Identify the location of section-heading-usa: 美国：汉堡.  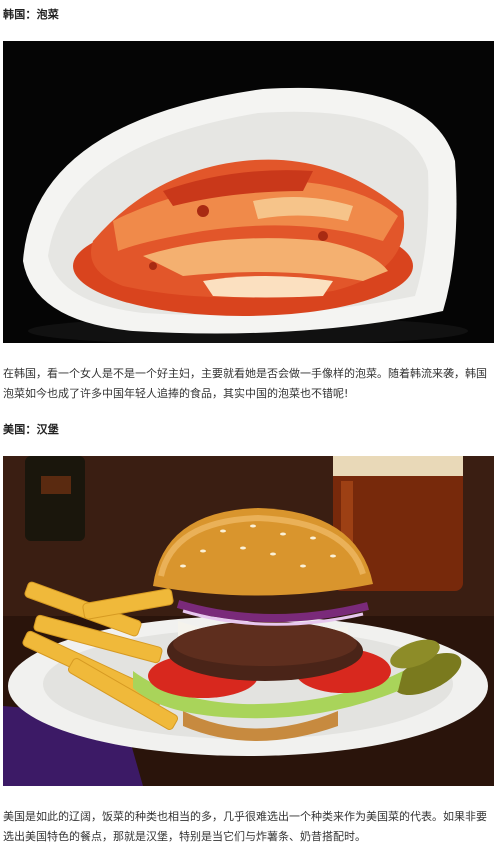
(31, 429).